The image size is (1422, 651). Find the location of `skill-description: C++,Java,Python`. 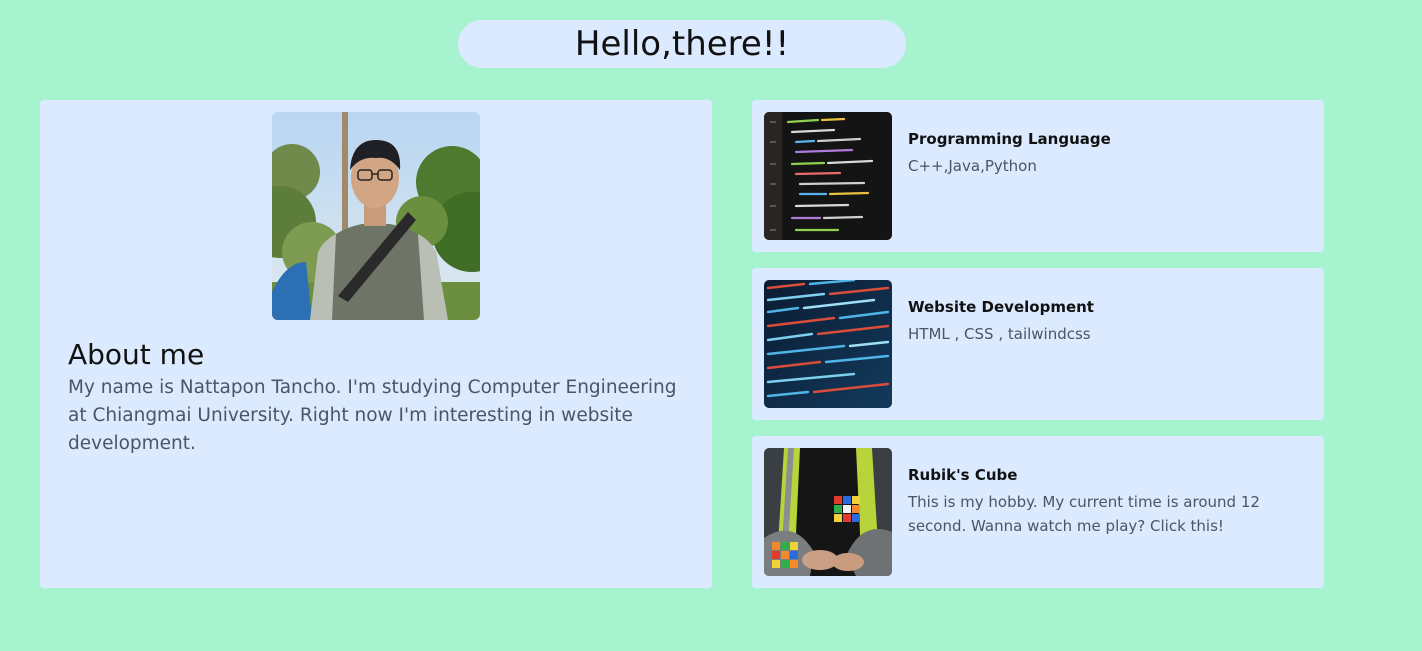

skill-description: C++,Java,Python is located at coordinates (972, 166).